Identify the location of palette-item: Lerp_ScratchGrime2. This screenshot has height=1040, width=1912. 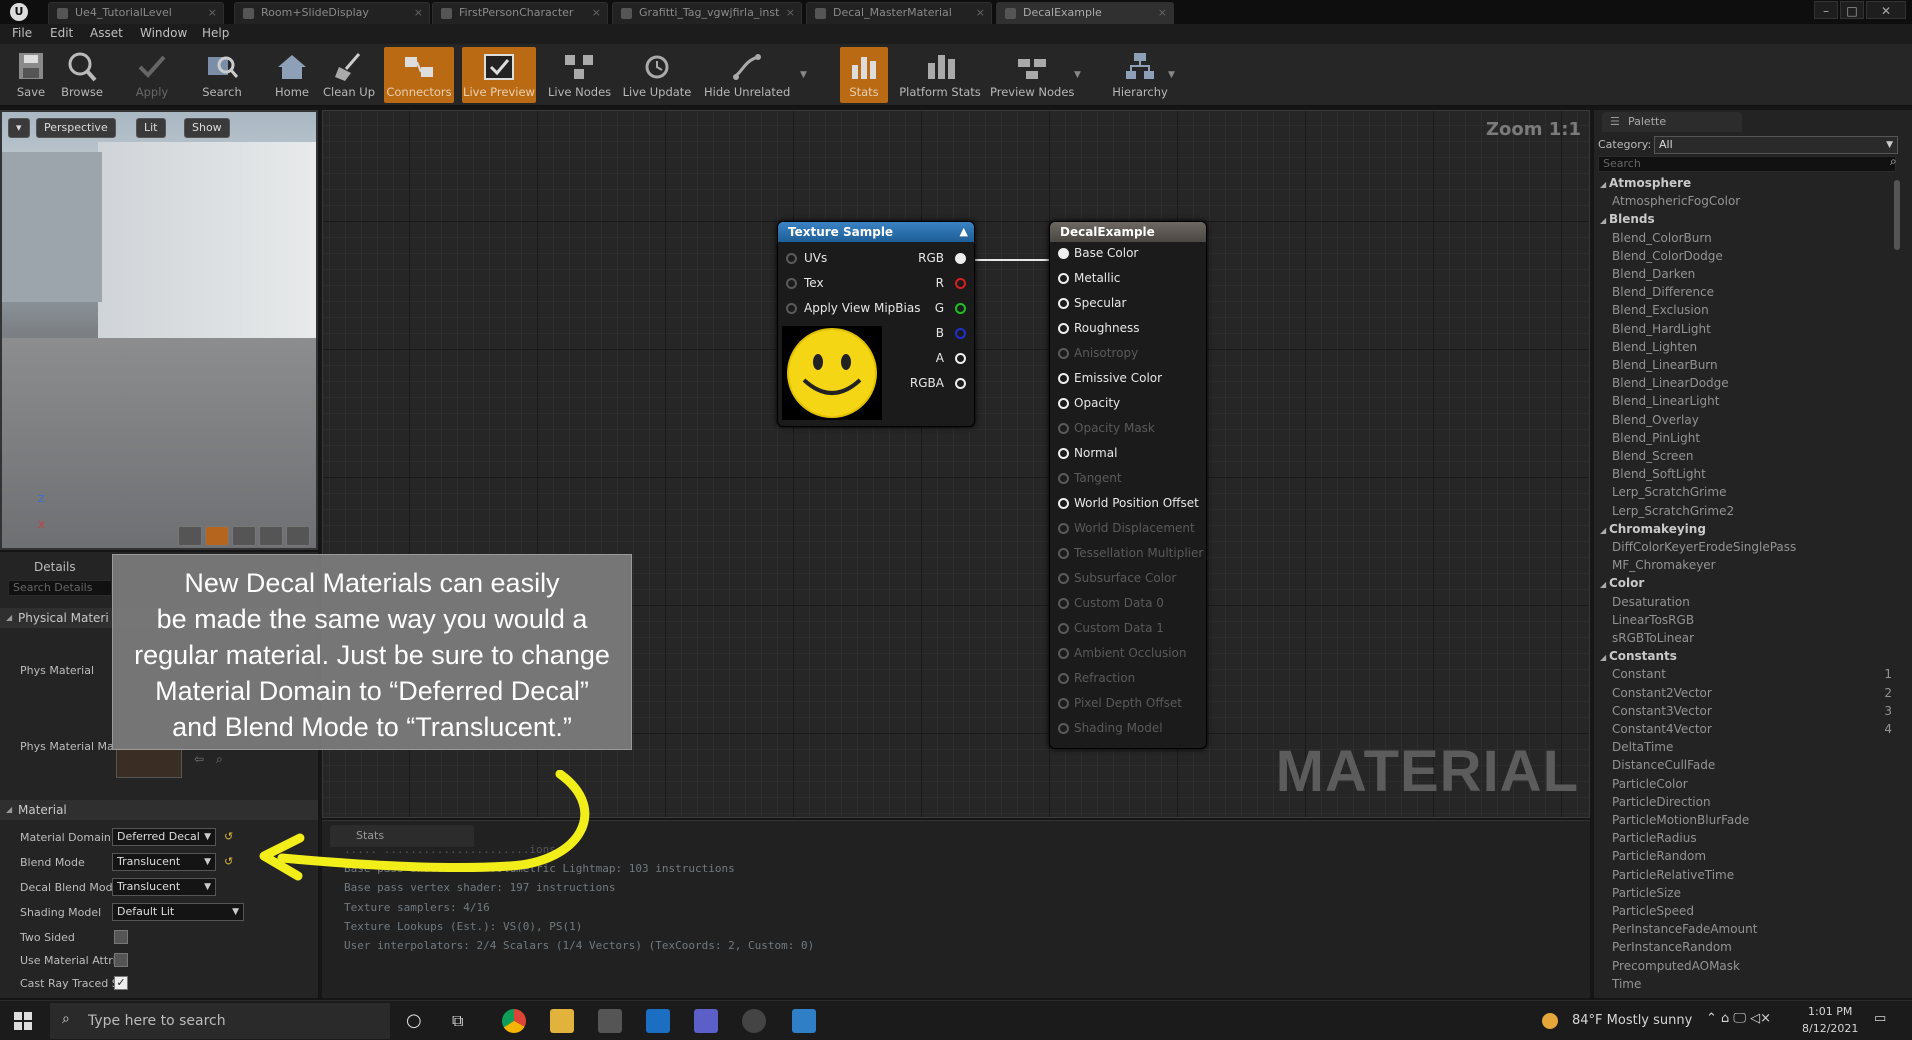
(1673, 511).